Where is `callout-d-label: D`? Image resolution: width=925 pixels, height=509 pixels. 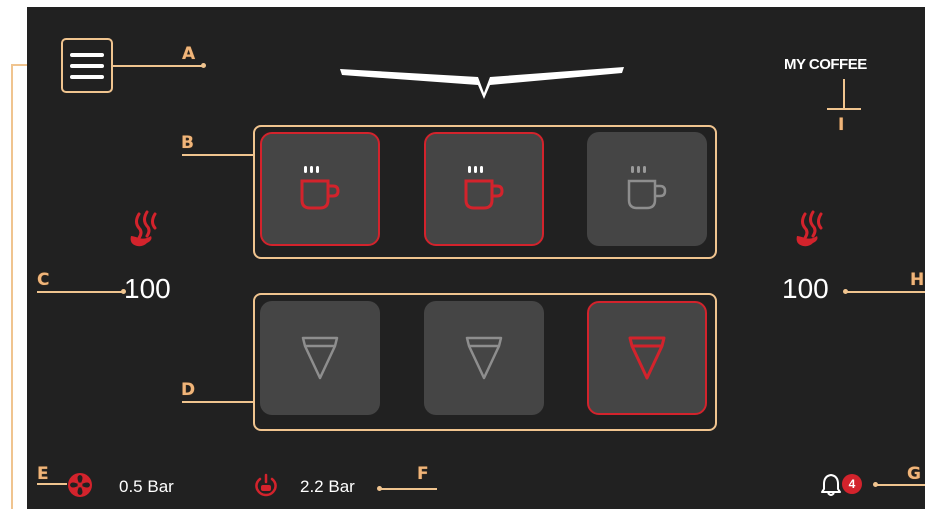
callout-d-label: D is located at coordinates (188, 390).